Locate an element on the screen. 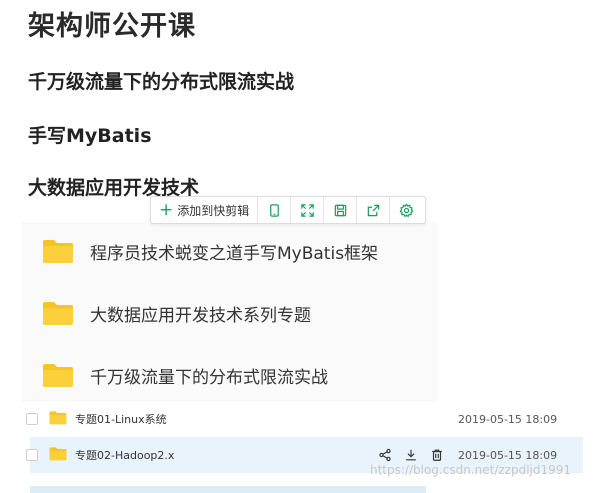 The image size is (609, 493). download-icon is located at coordinates (411, 455).